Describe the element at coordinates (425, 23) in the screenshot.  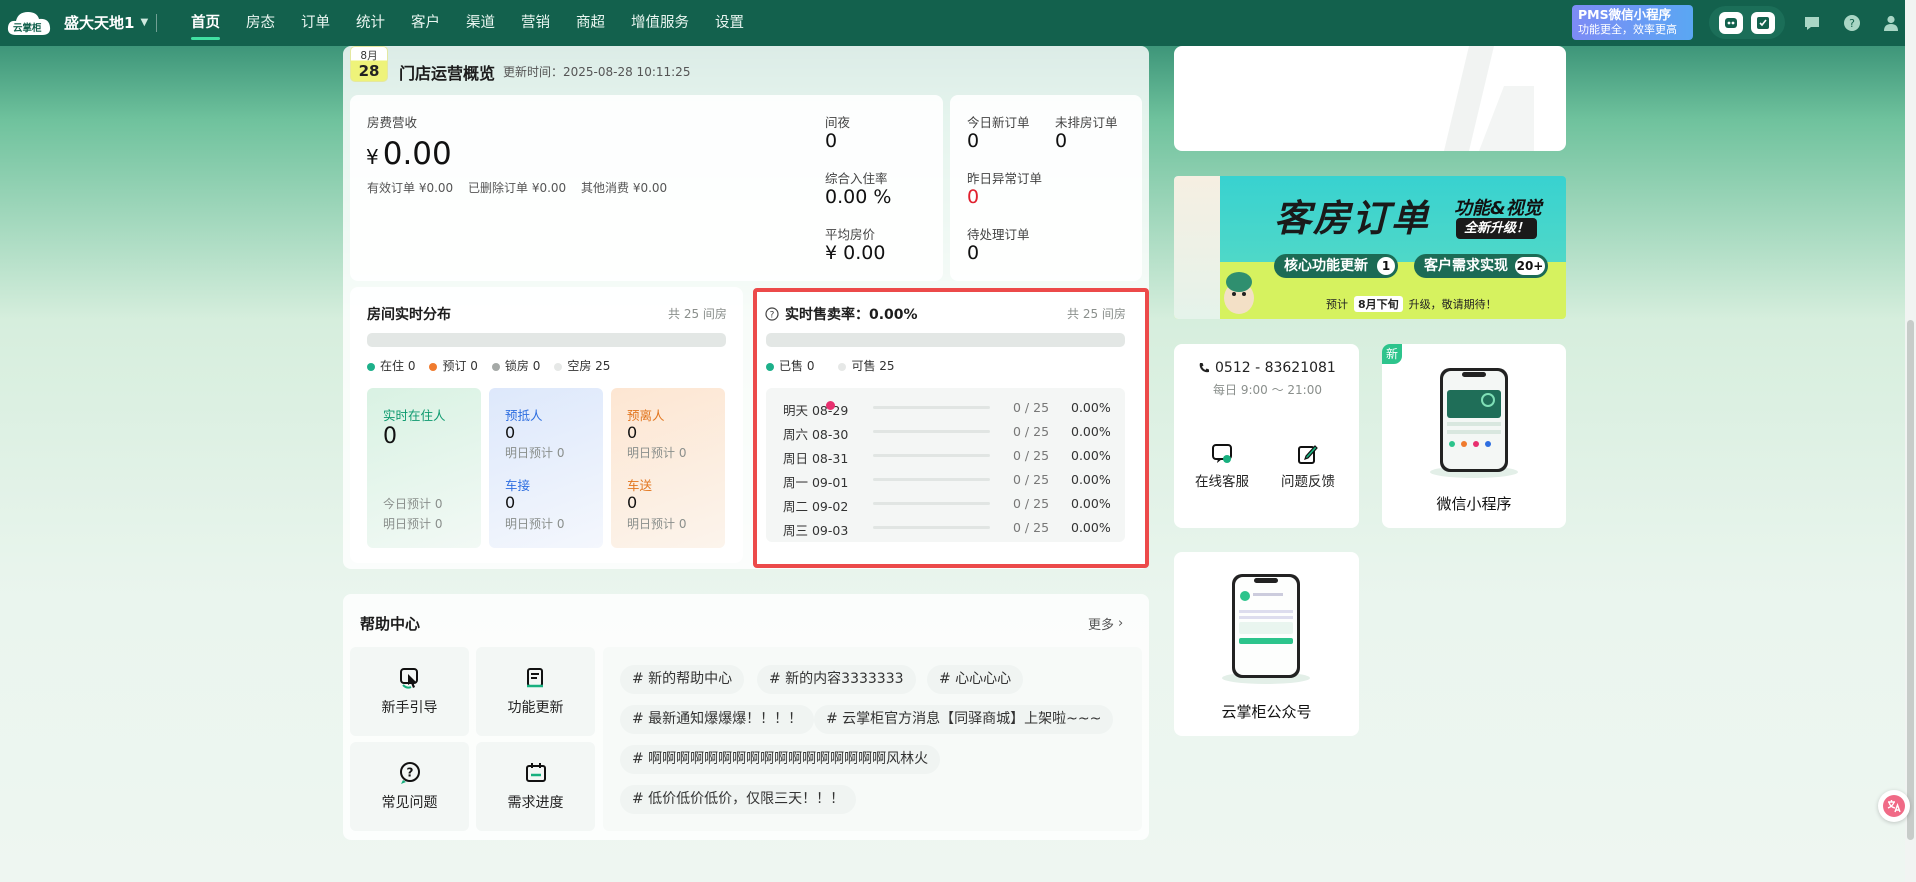
I see `menu-item-customers: 客户` at that location.